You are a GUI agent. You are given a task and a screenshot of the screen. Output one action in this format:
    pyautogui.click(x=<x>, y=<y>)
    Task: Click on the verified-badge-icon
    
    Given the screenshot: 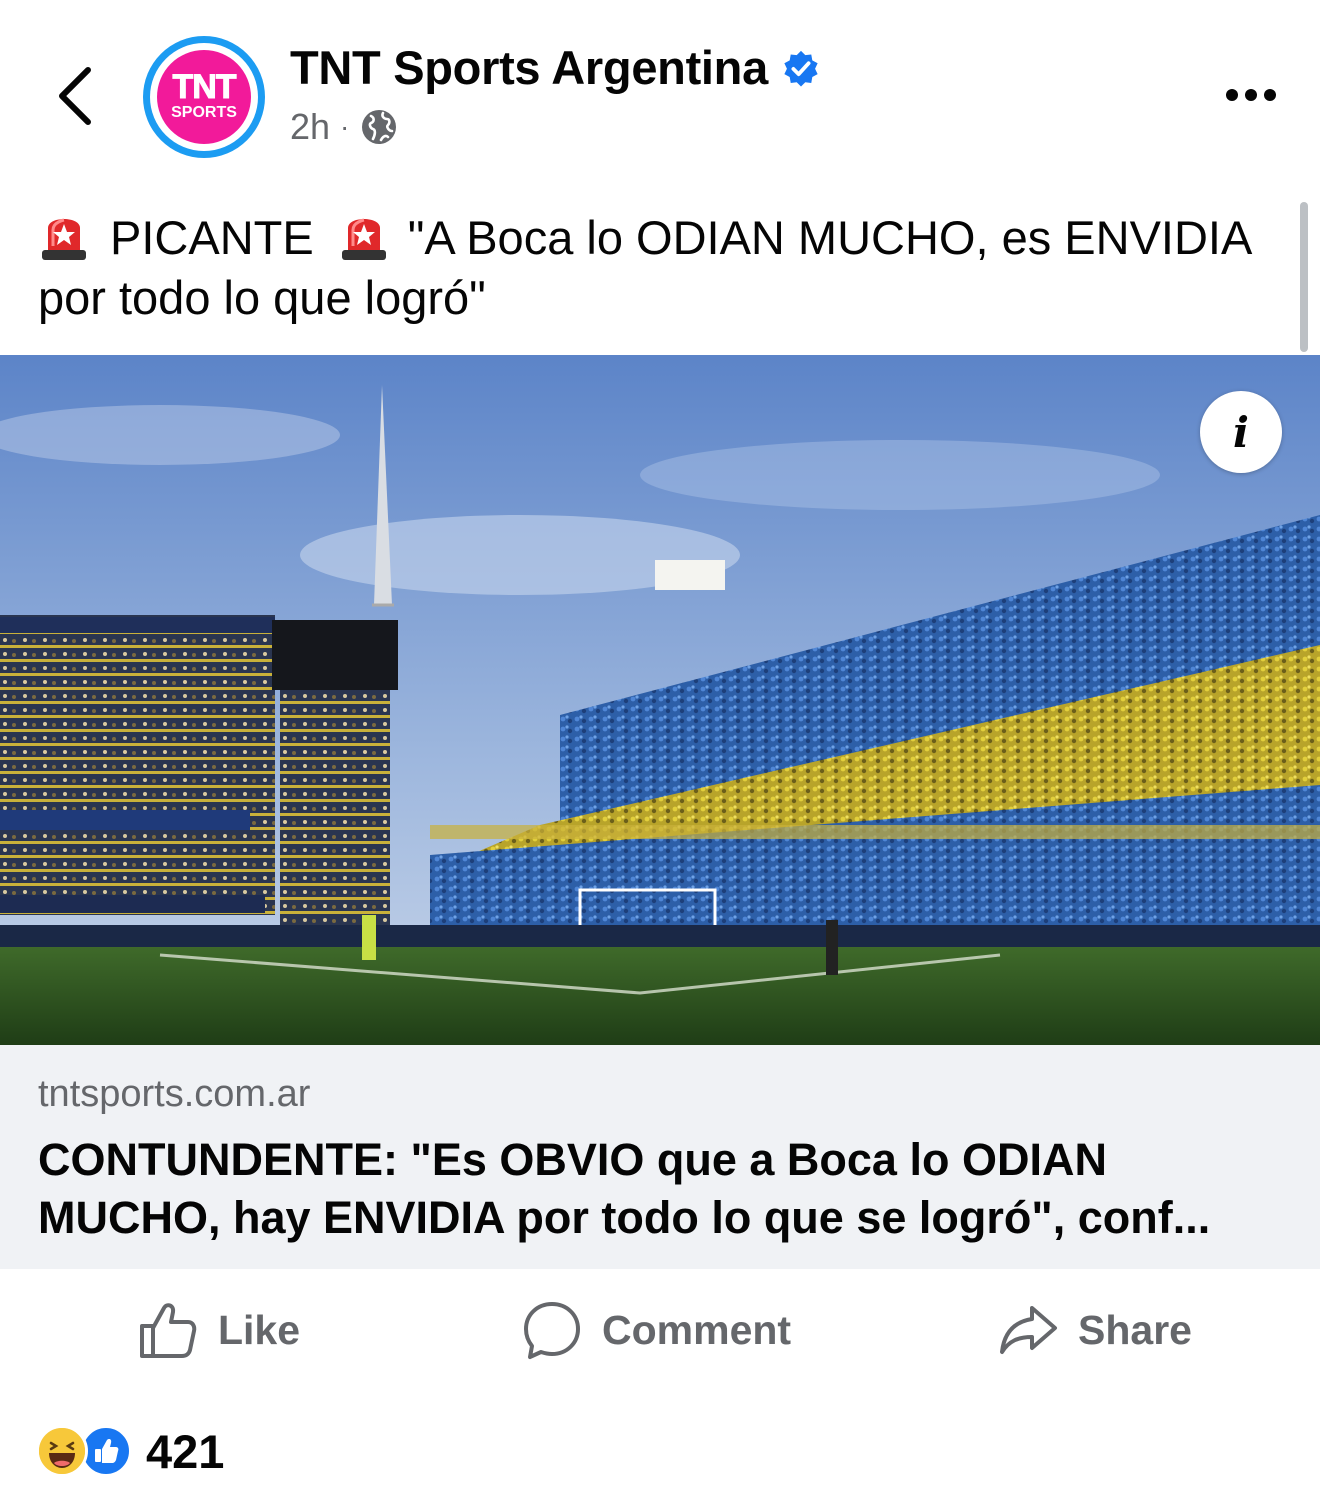 What is the action you would take?
    pyautogui.click(x=801, y=68)
    